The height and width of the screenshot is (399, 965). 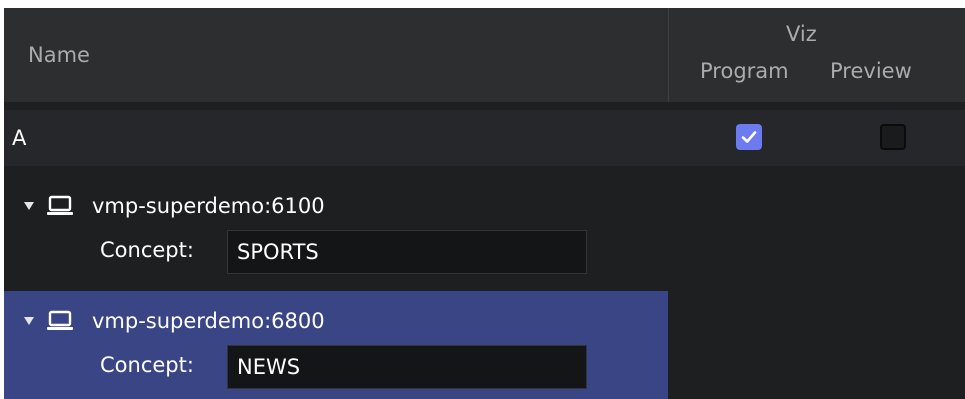 What do you see at coordinates (744, 71) in the screenshot?
I see `program-column-header: Program` at bounding box center [744, 71].